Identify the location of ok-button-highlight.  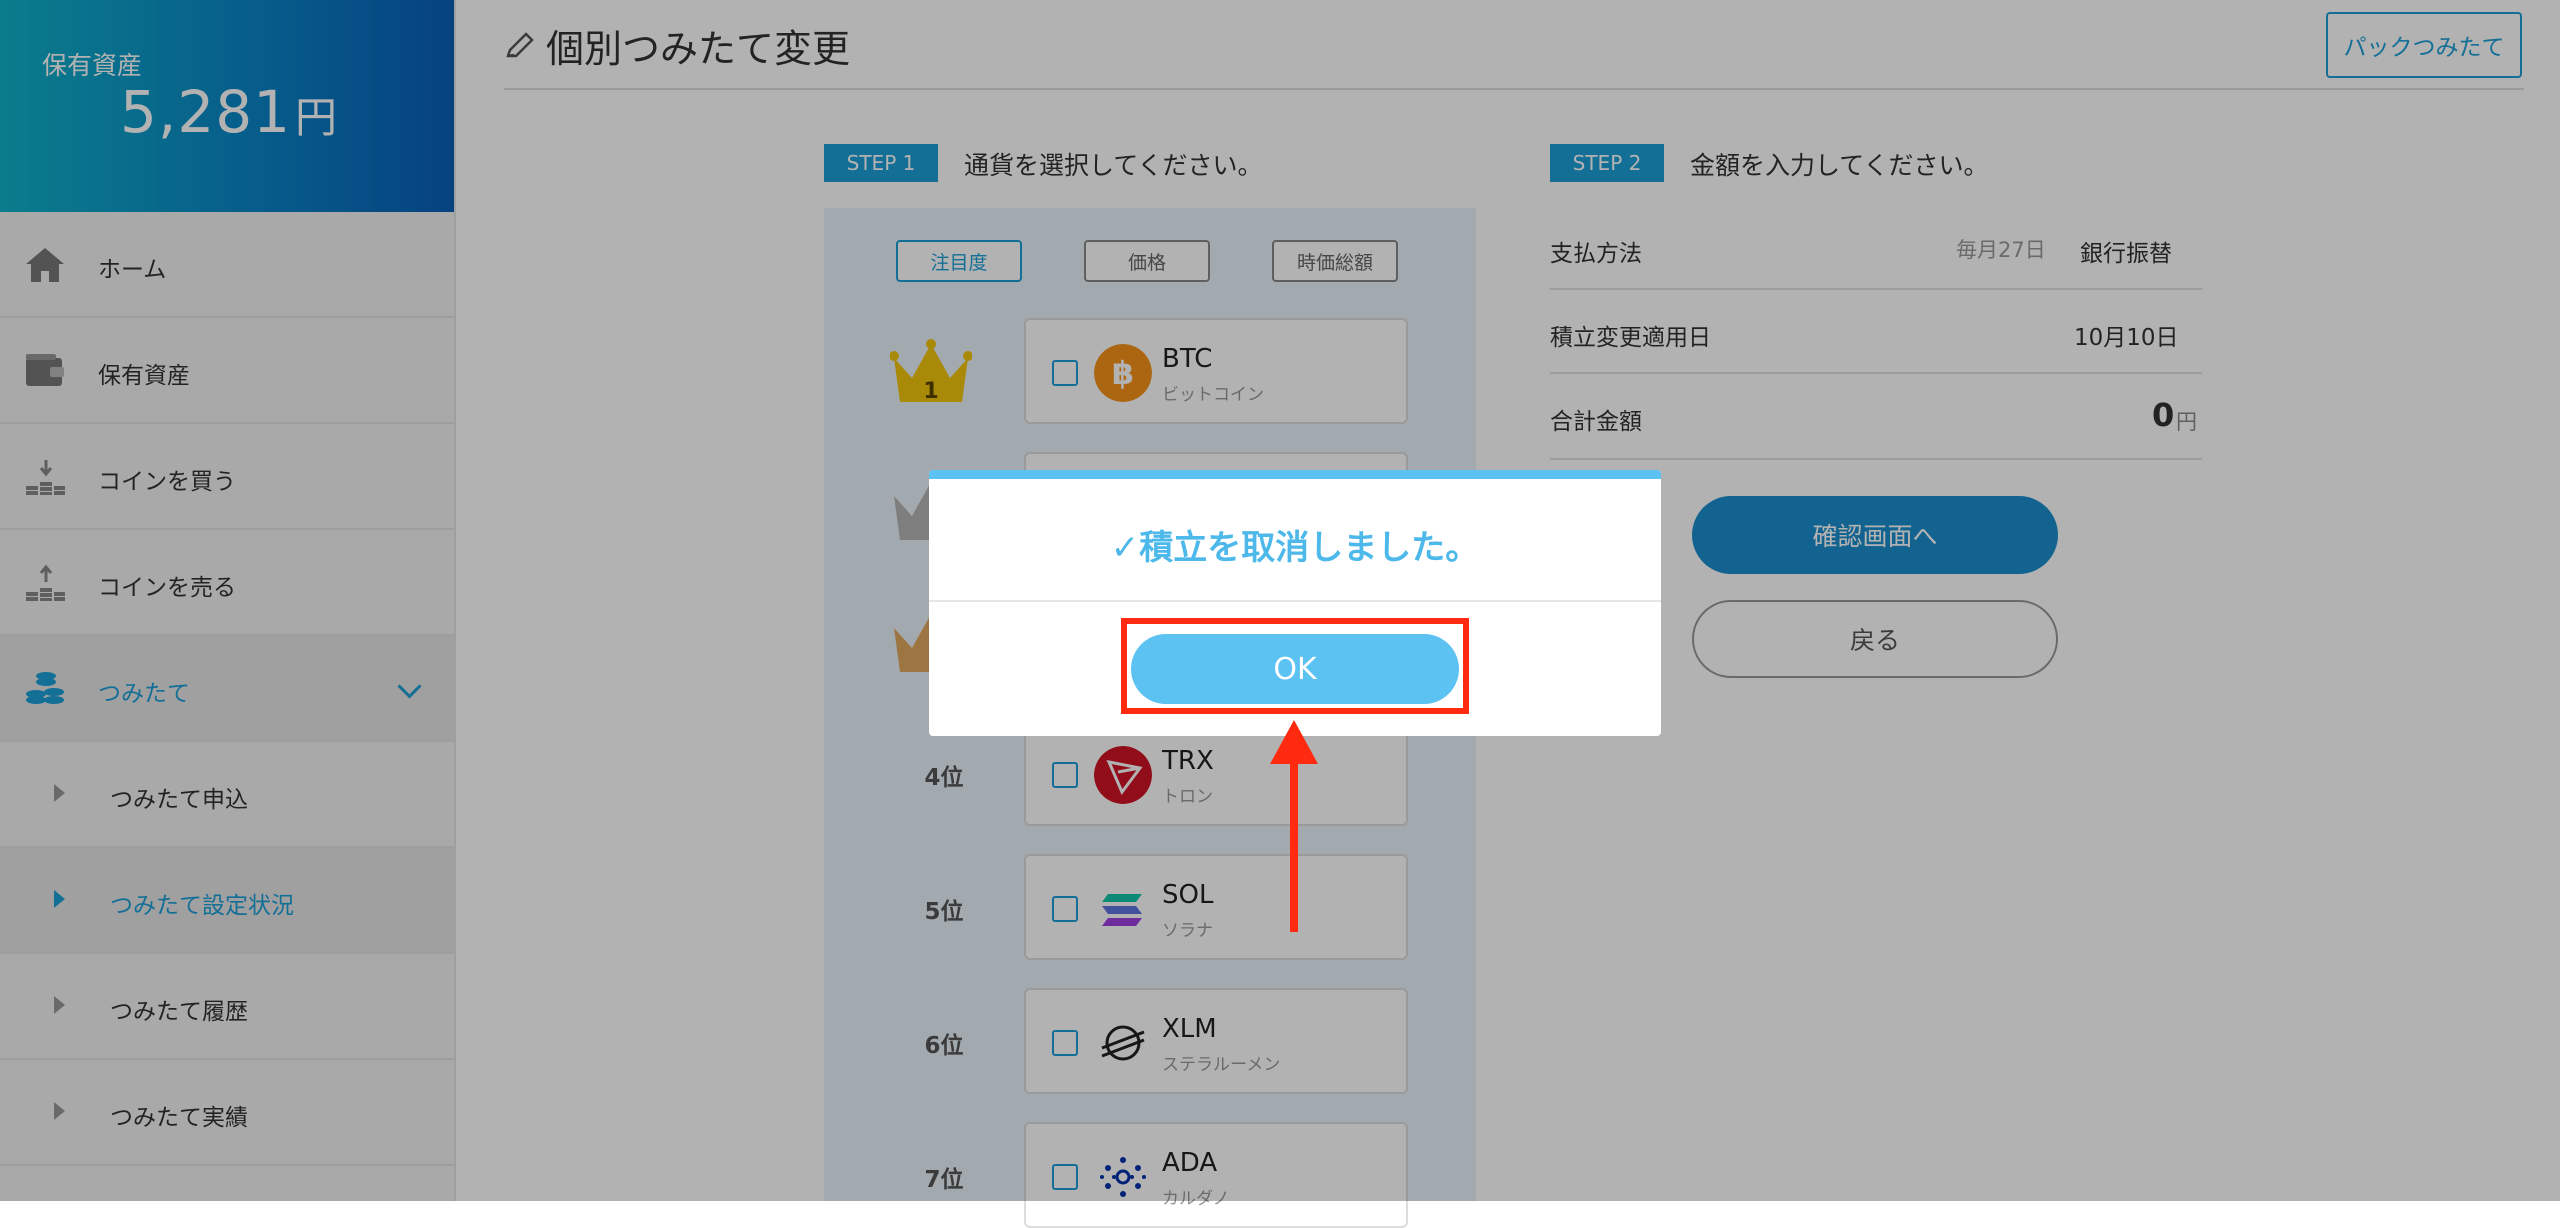
(1295, 666).